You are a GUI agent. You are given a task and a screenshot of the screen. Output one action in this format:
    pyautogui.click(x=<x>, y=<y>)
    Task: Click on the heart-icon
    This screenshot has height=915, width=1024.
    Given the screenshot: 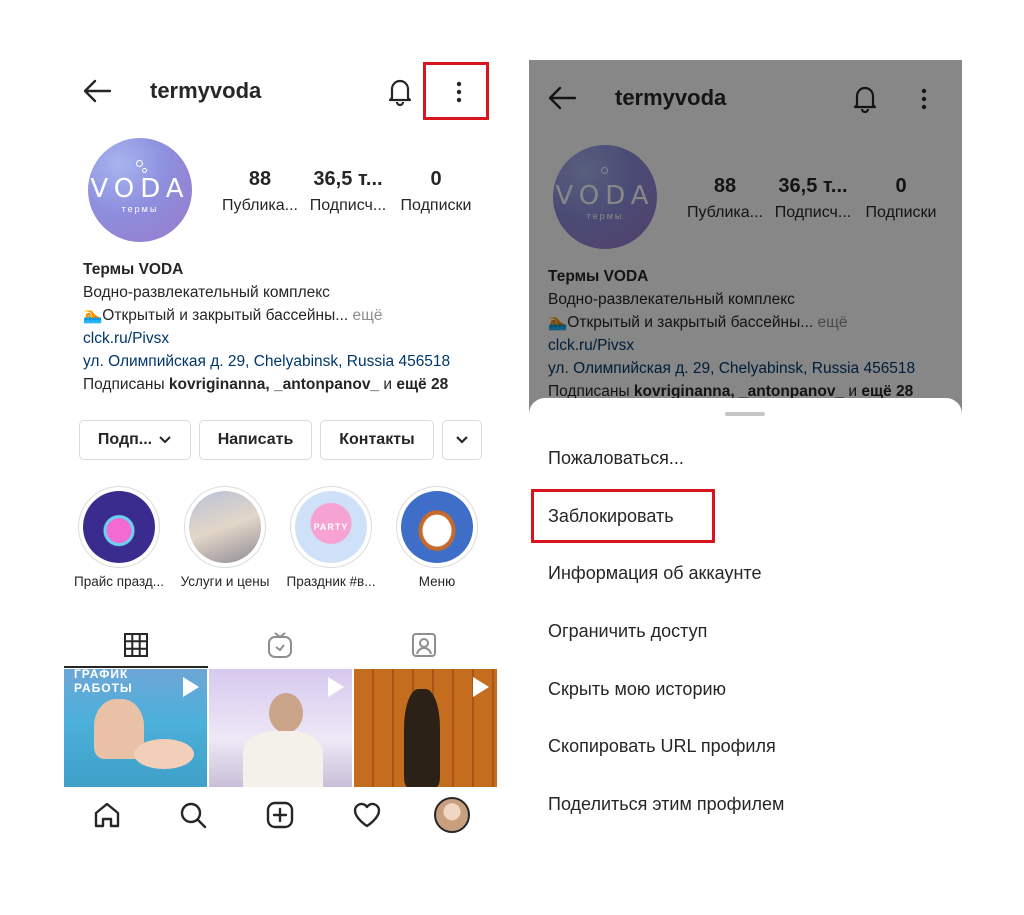 What is the action you would take?
    pyautogui.click(x=367, y=815)
    